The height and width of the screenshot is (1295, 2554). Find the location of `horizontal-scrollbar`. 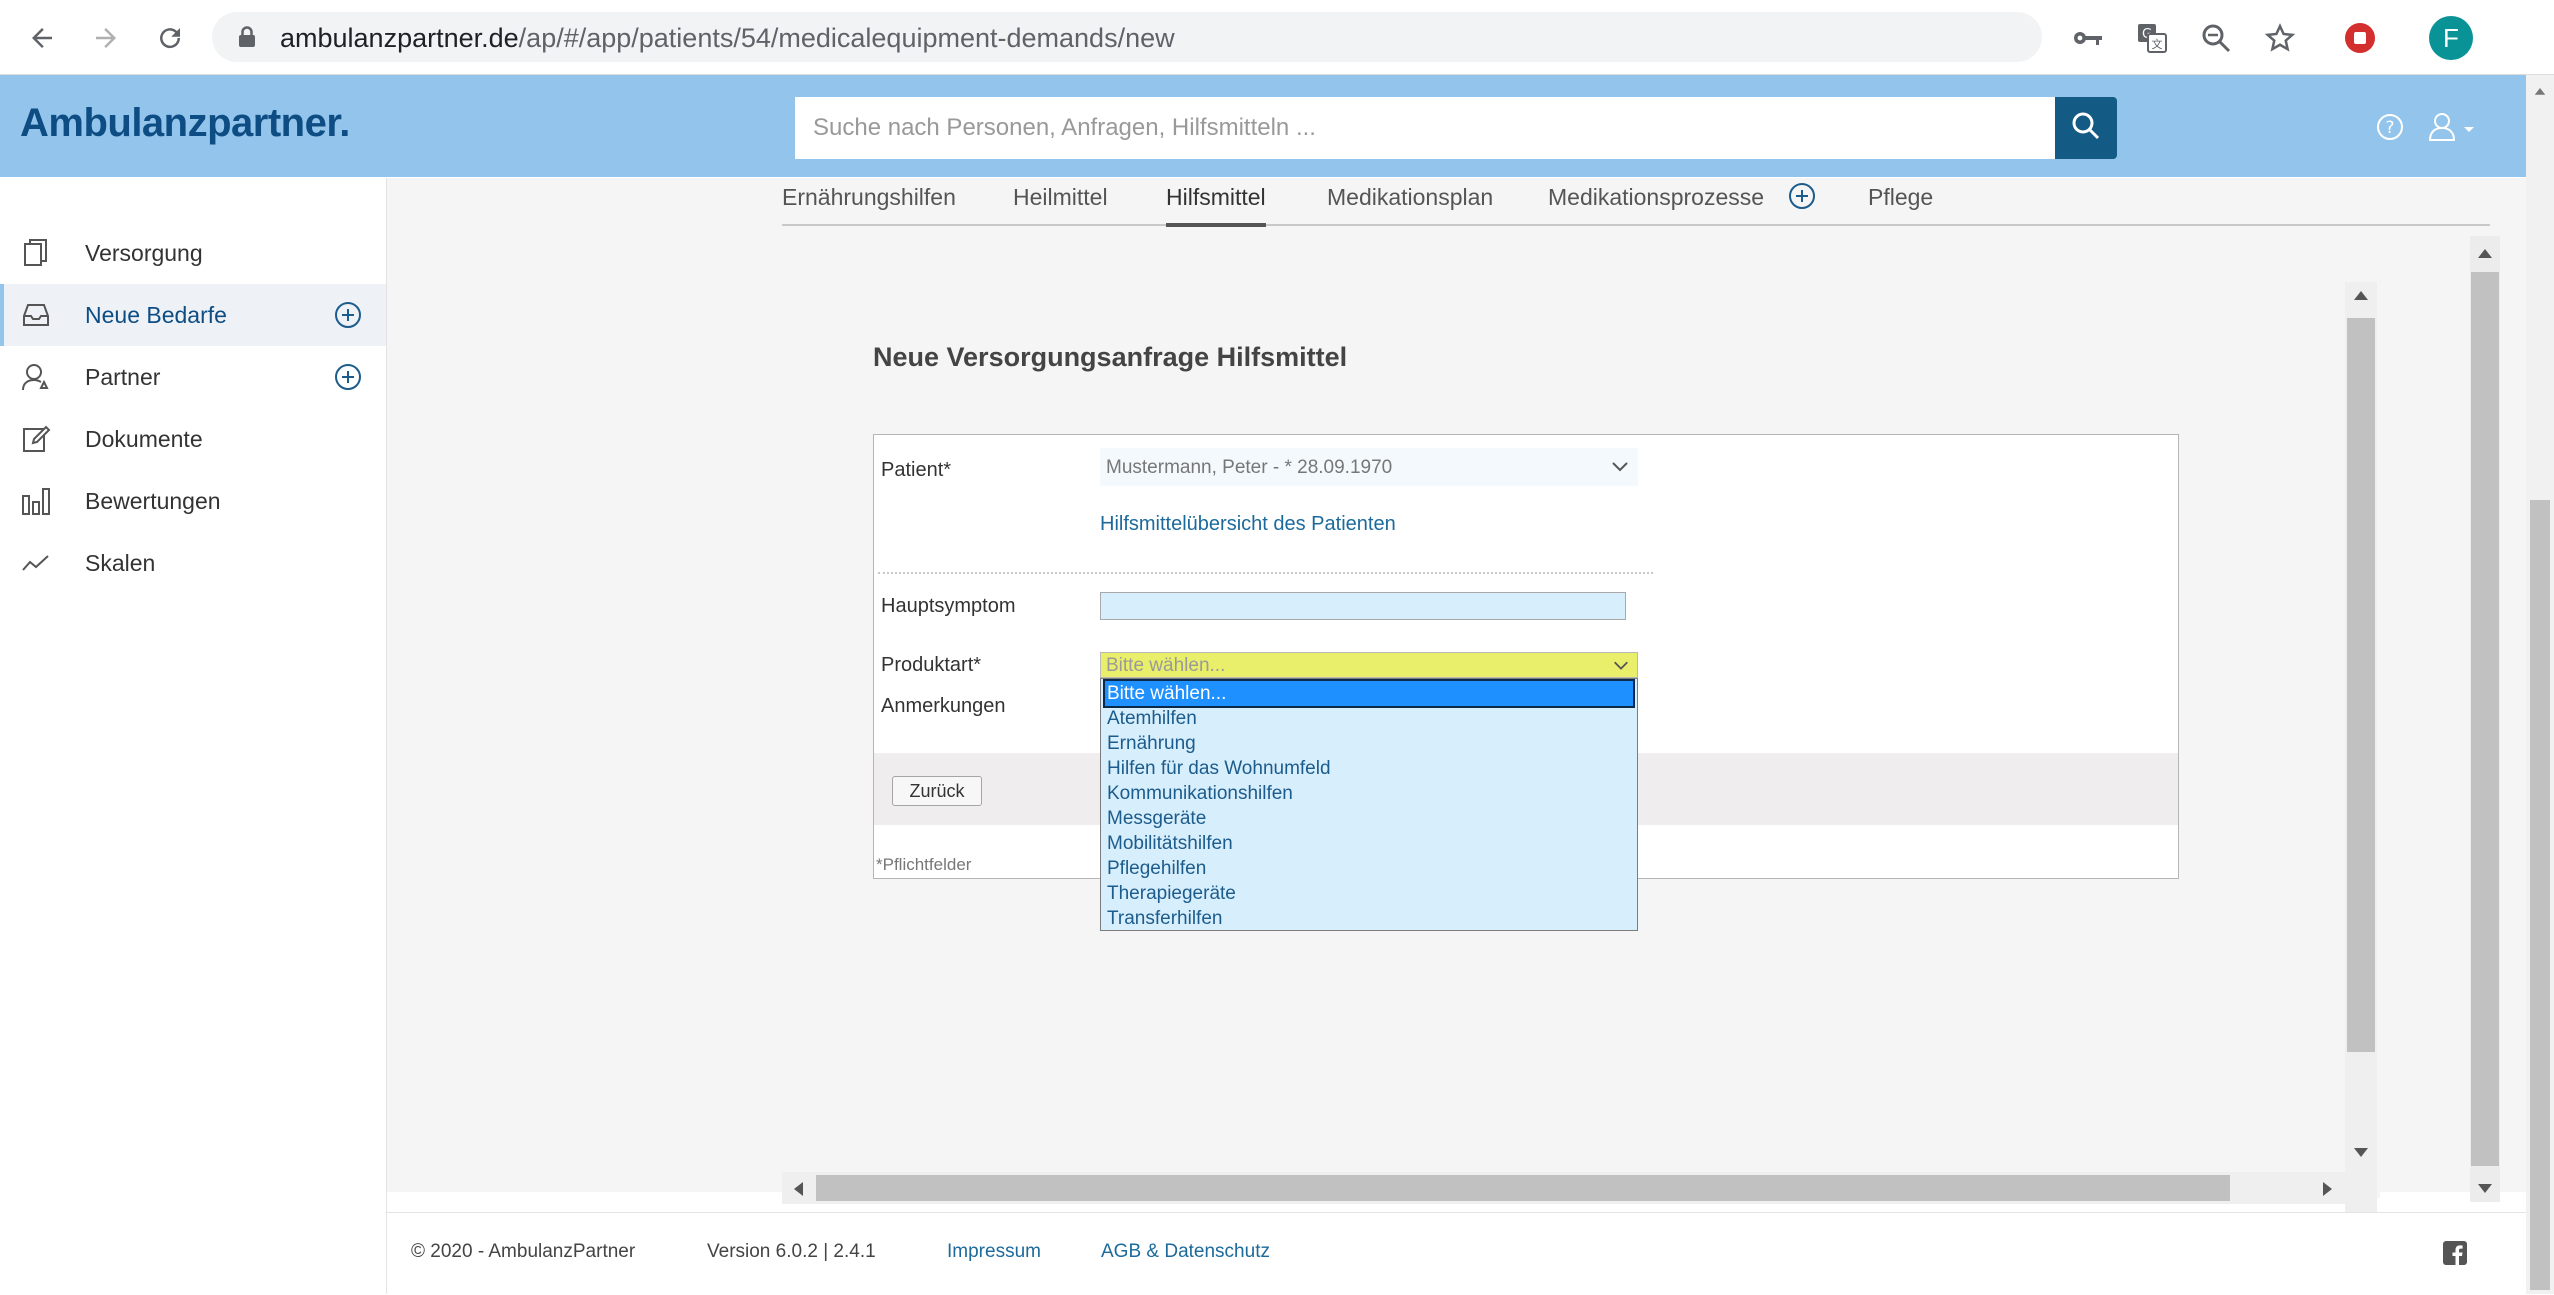

horizontal-scrollbar is located at coordinates (1563, 1188).